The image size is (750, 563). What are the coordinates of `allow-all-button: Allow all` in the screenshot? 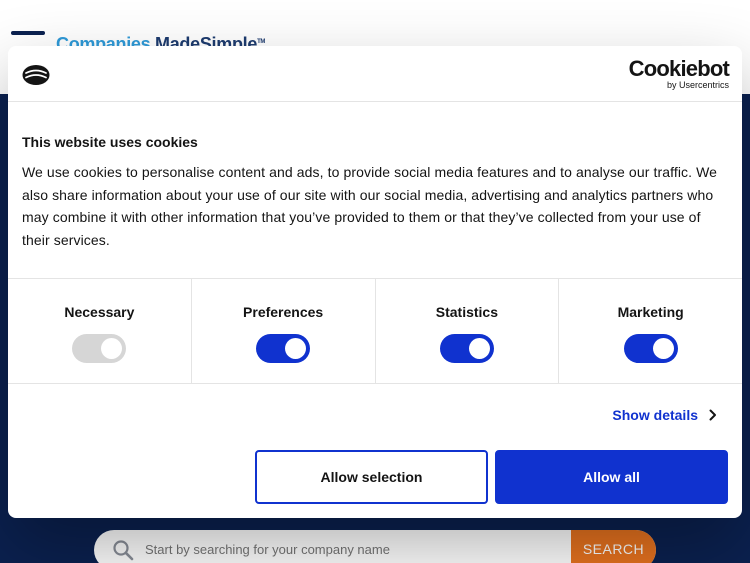 It's located at (611, 477).